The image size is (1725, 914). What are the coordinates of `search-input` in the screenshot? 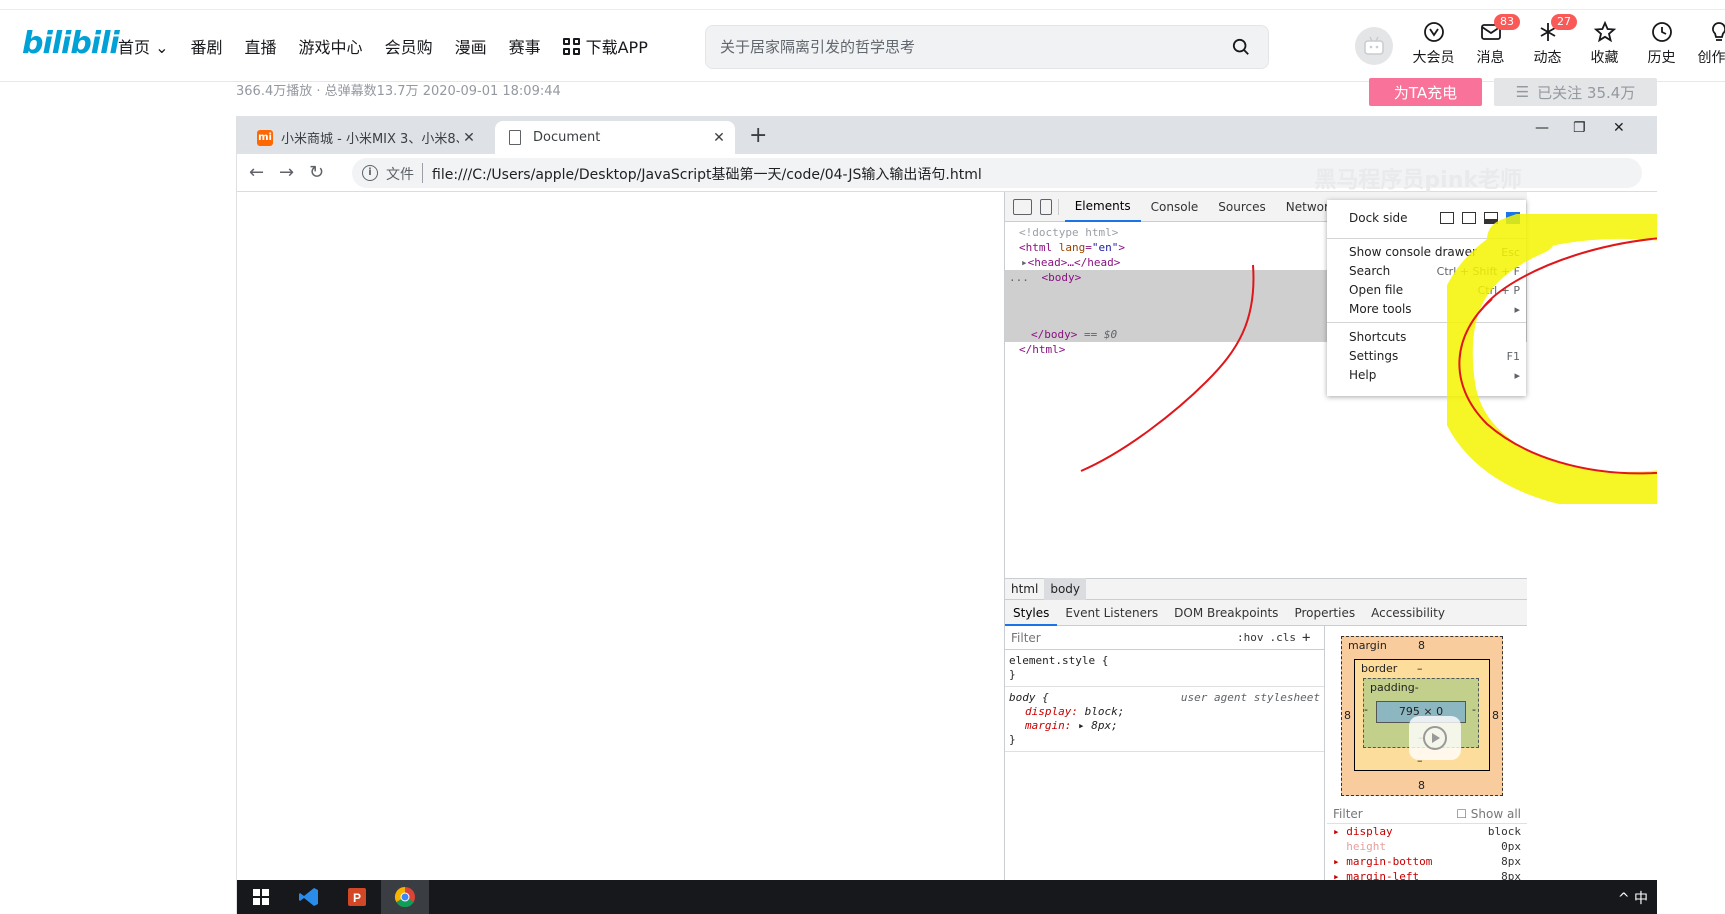 It's located at (960, 47).